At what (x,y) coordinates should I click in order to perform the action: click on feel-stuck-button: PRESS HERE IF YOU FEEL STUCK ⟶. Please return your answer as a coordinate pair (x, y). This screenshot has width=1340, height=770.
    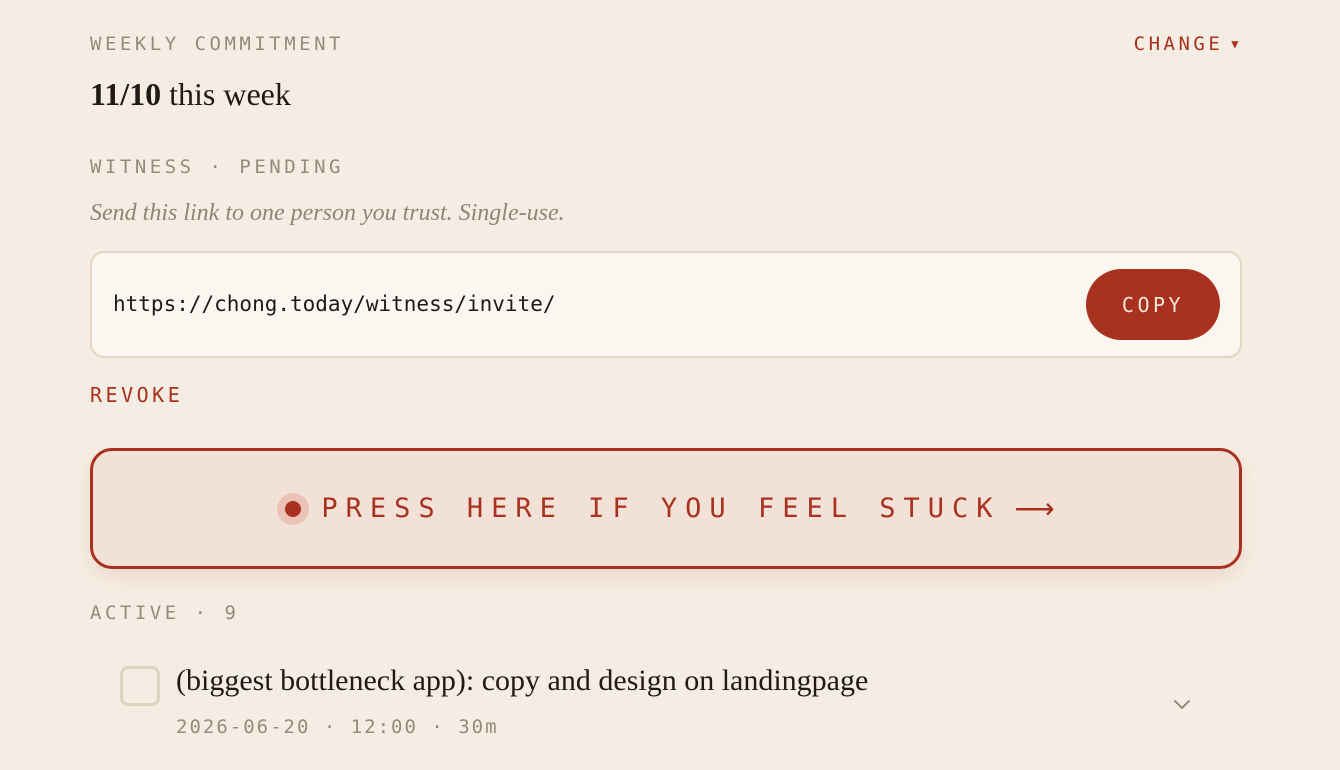
    Looking at the image, I should click on (666, 508).